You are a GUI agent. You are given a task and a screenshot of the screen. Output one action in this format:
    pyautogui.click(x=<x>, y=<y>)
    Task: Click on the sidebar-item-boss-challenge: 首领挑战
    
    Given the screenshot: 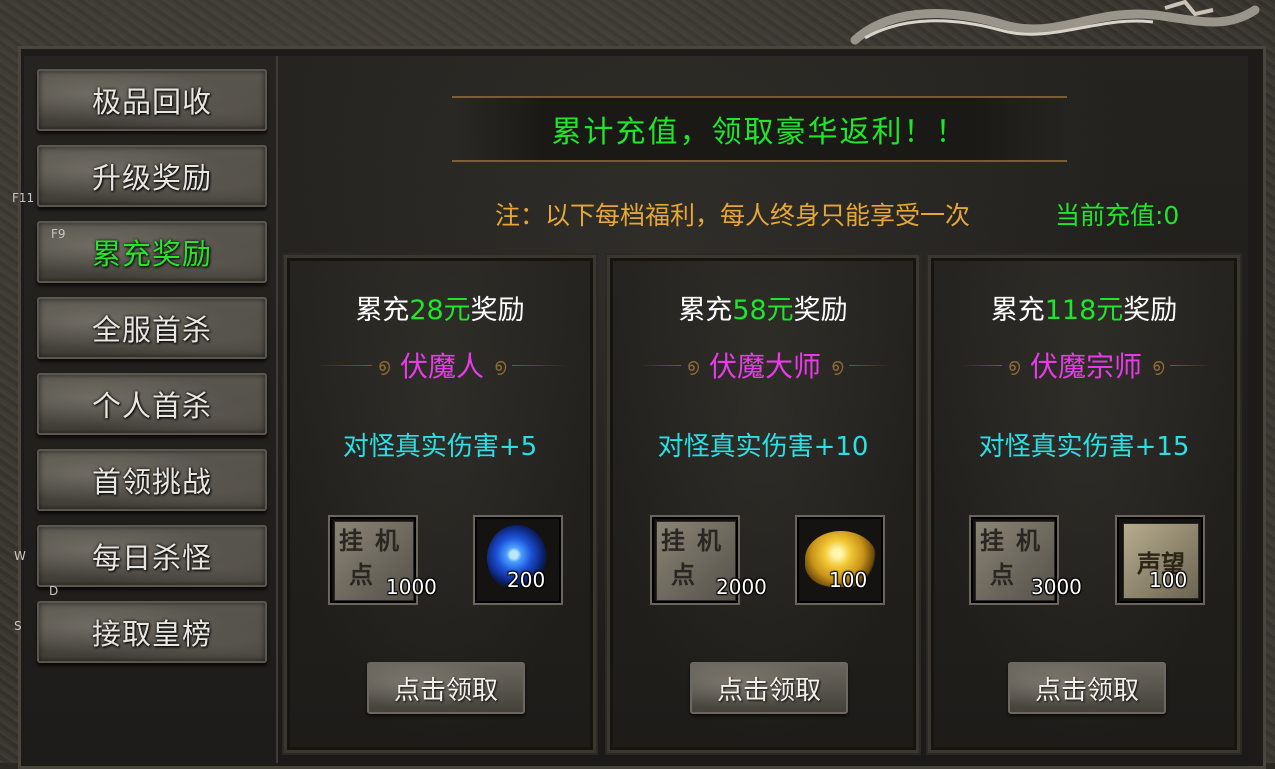 What is the action you would take?
    pyautogui.click(x=152, y=480)
    